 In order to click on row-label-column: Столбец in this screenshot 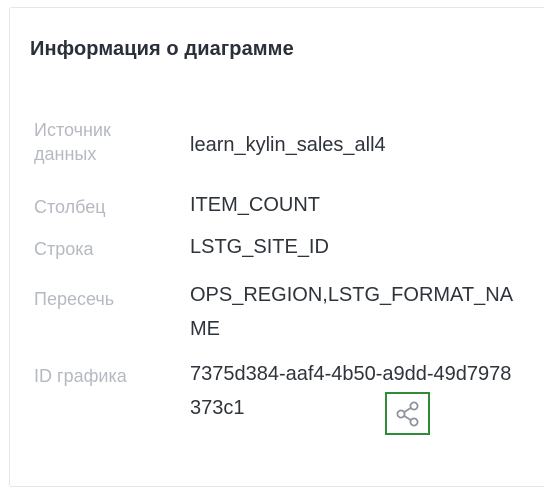, I will do `click(70, 207)`.